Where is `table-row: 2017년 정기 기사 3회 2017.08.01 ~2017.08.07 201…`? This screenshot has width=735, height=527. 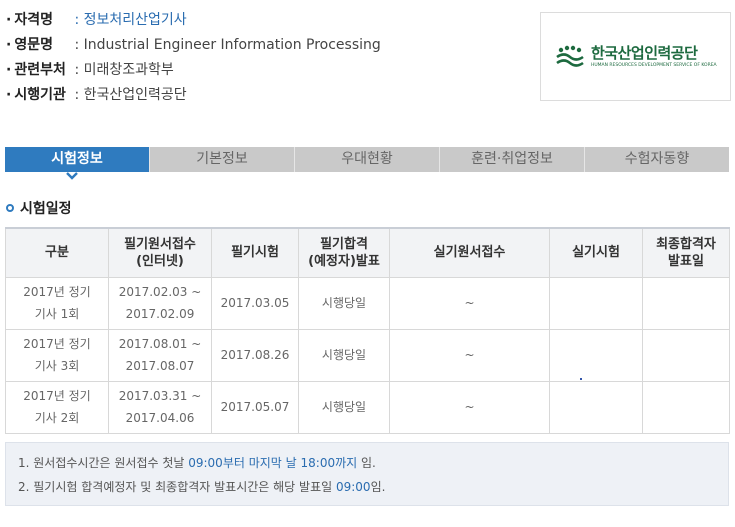
table-row: 2017년 정기 기사 3회 2017.08.01 ~2017.08.07 201… is located at coordinates (367, 355).